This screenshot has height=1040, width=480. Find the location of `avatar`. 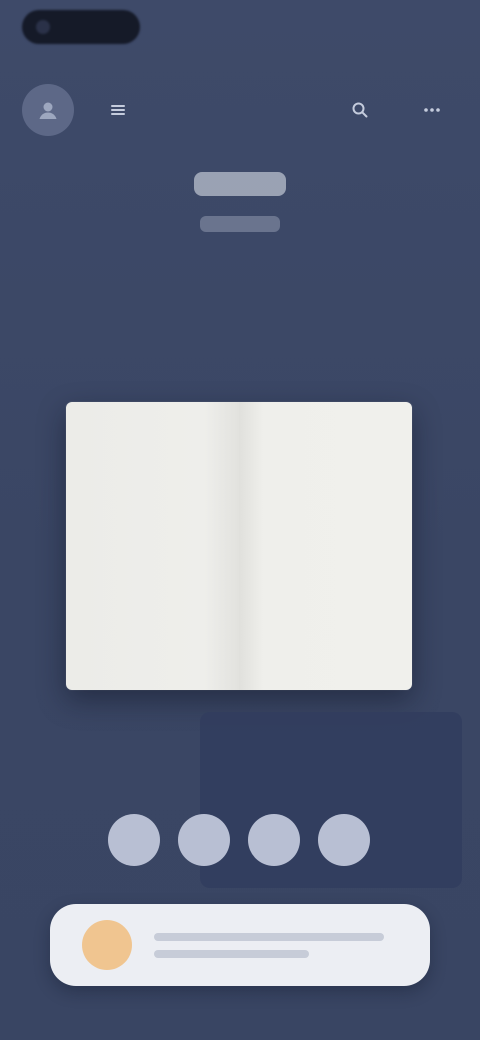

avatar is located at coordinates (48, 110).